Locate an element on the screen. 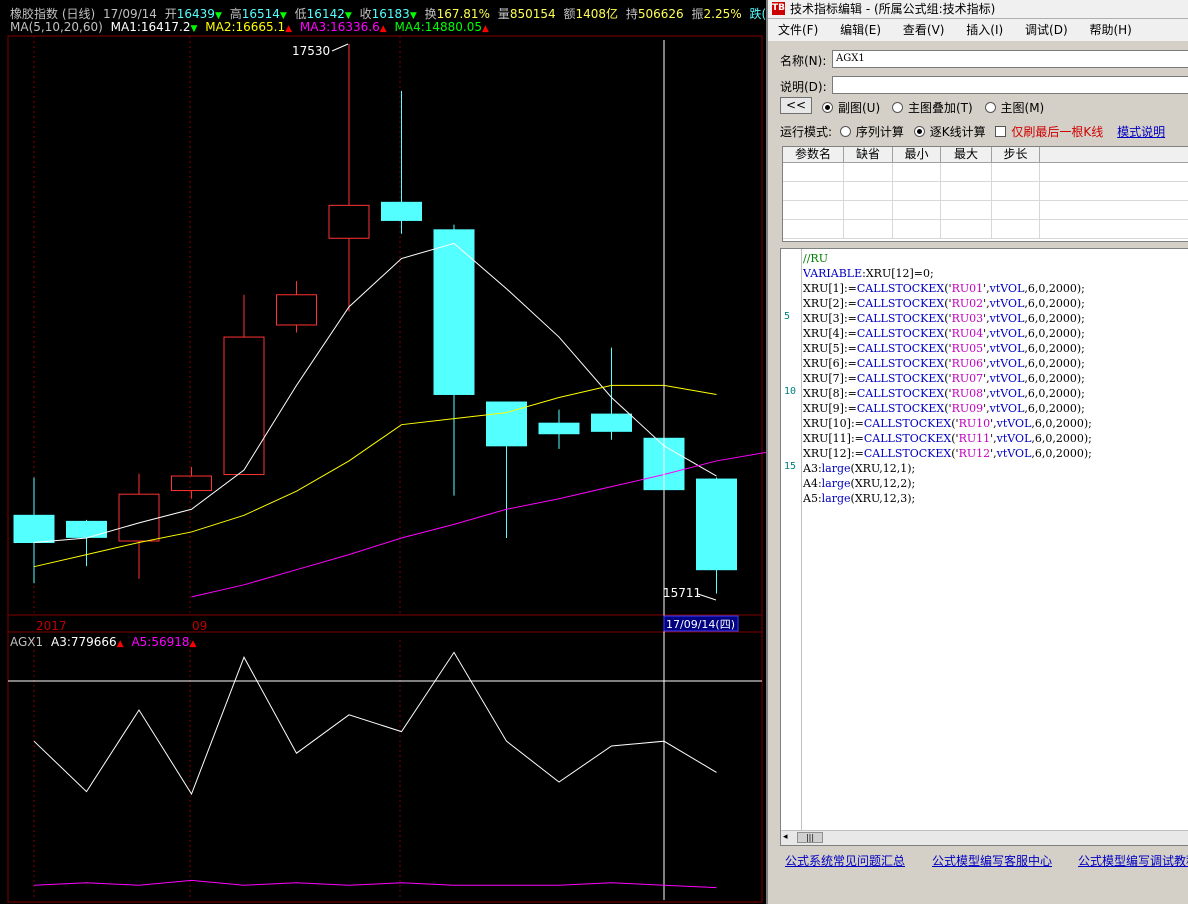 This screenshot has height=904, width=1188. menu-edit: 编辑(E) is located at coordinates (860, 30).